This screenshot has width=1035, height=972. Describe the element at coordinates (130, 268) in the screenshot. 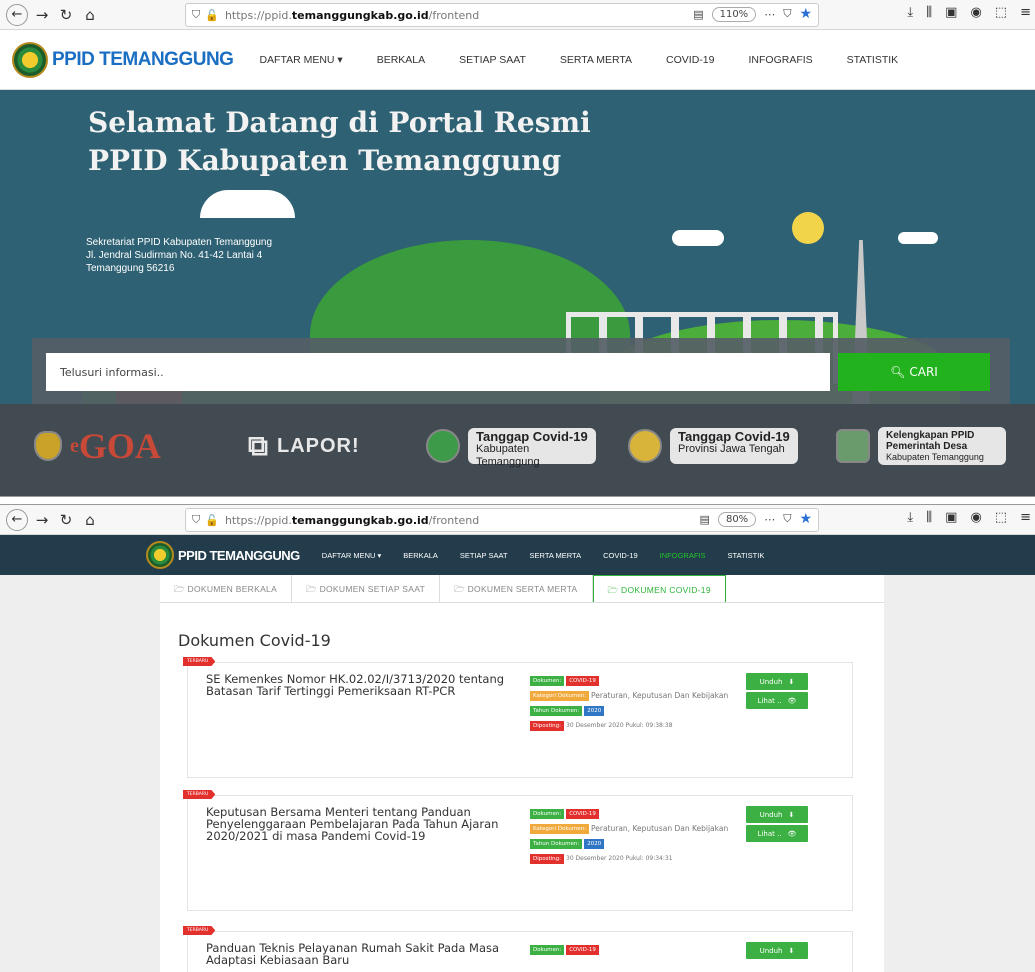

I see `address-line: Temanggung 56216` at that location.